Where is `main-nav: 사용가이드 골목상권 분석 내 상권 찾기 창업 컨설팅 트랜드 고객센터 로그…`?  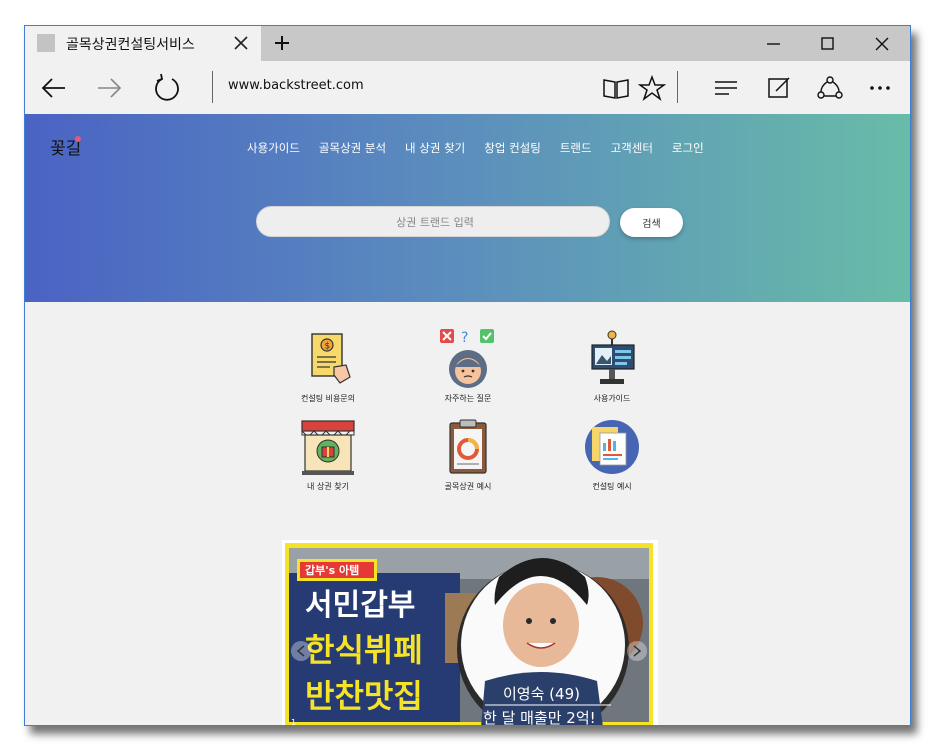
main-nav: 사용가이드 골목상권 분석 내 상권 찾기 창업 컨설팅 트랜드 고객센터 로그… is located at coordinates (485, 148).